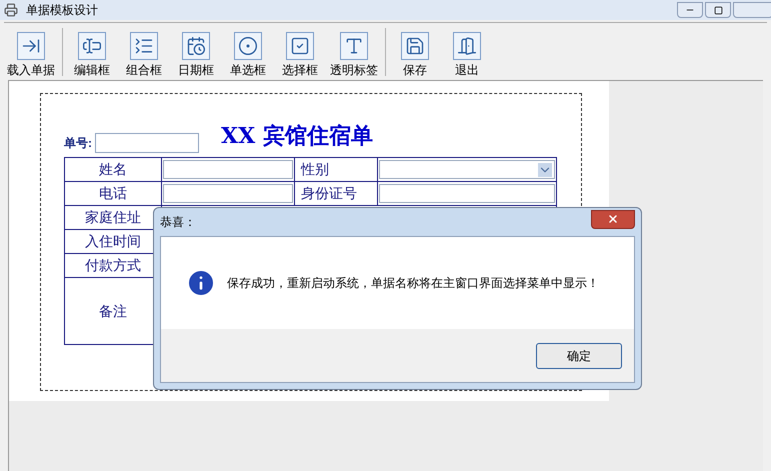  Describe the element at coordinates (62, 10) in the screenshot. I see `window-title: 单据模板设计` at that location.